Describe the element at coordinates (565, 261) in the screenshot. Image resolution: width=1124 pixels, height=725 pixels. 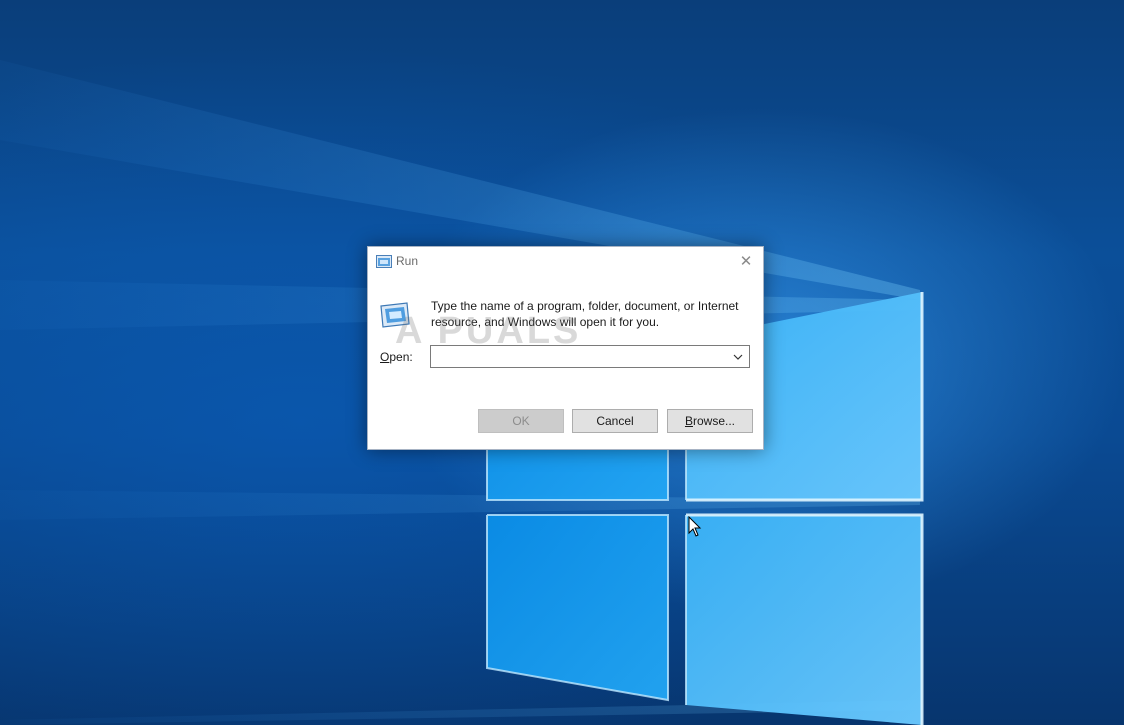
I see `title-bar: Run ✕` at that location.